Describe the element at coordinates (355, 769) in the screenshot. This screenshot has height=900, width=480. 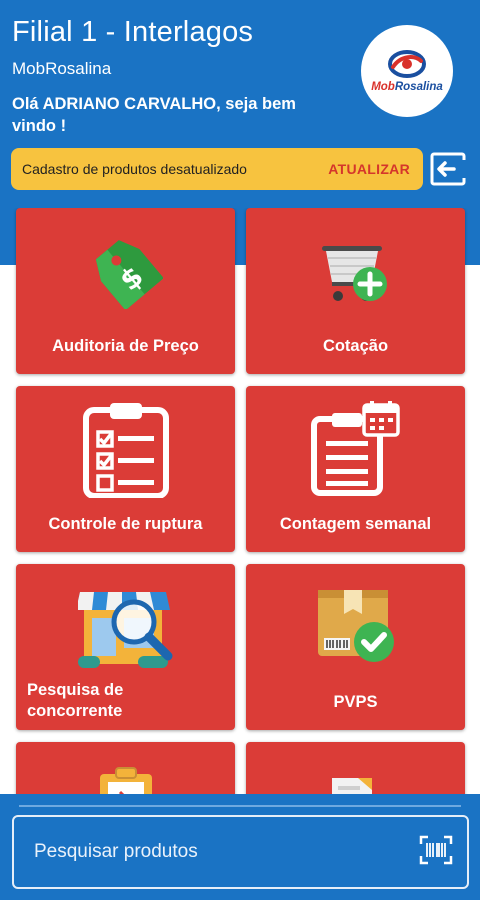
I see `tile-partial-right` at that location.